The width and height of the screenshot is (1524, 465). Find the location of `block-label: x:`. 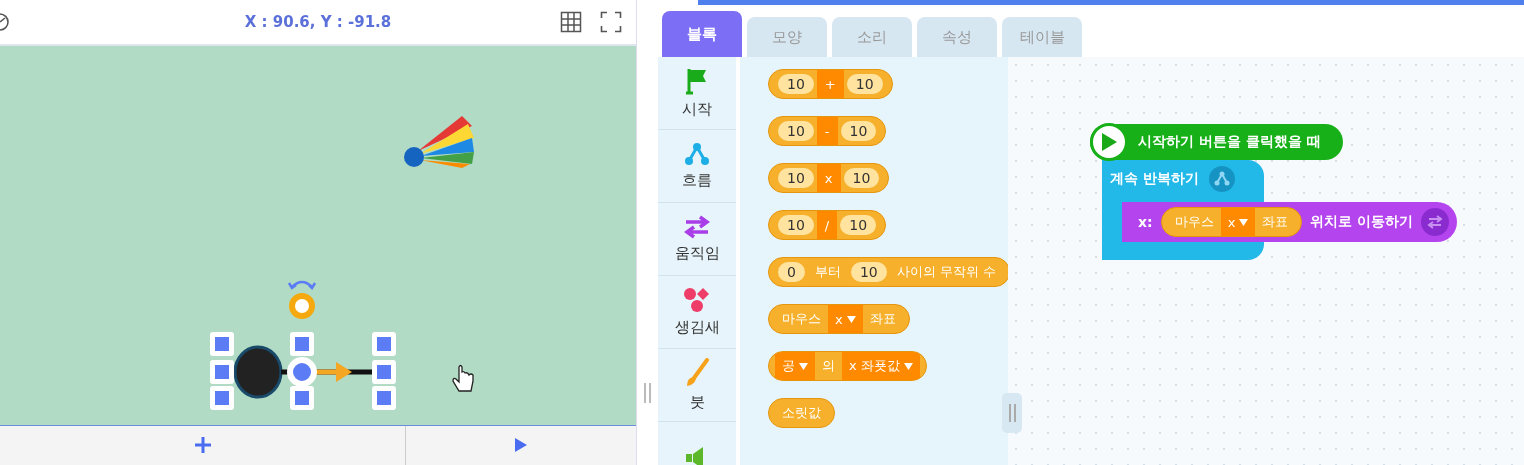

block-label: x: is located at coordinates (1145, 222).